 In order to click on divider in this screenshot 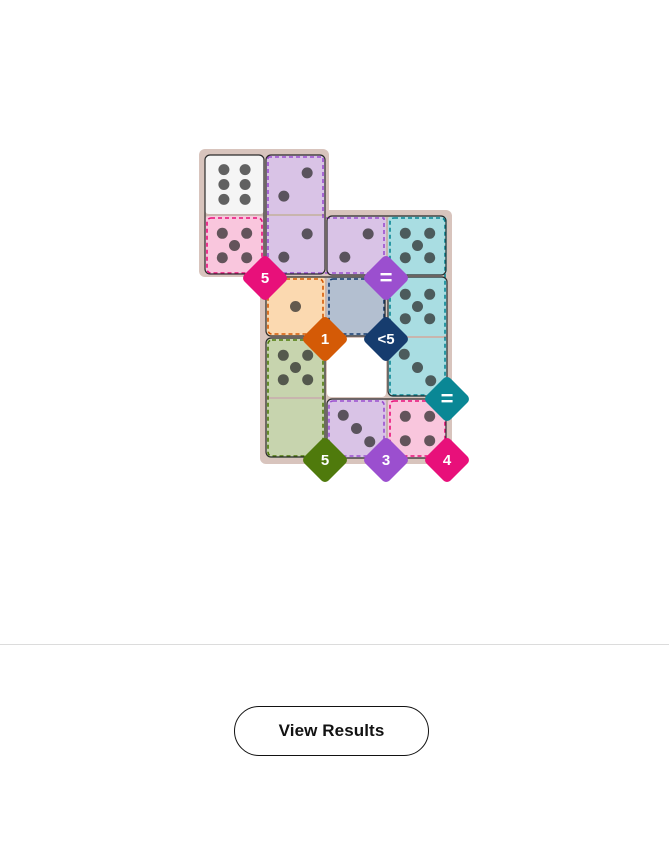, I will do `click(334, 644)`.